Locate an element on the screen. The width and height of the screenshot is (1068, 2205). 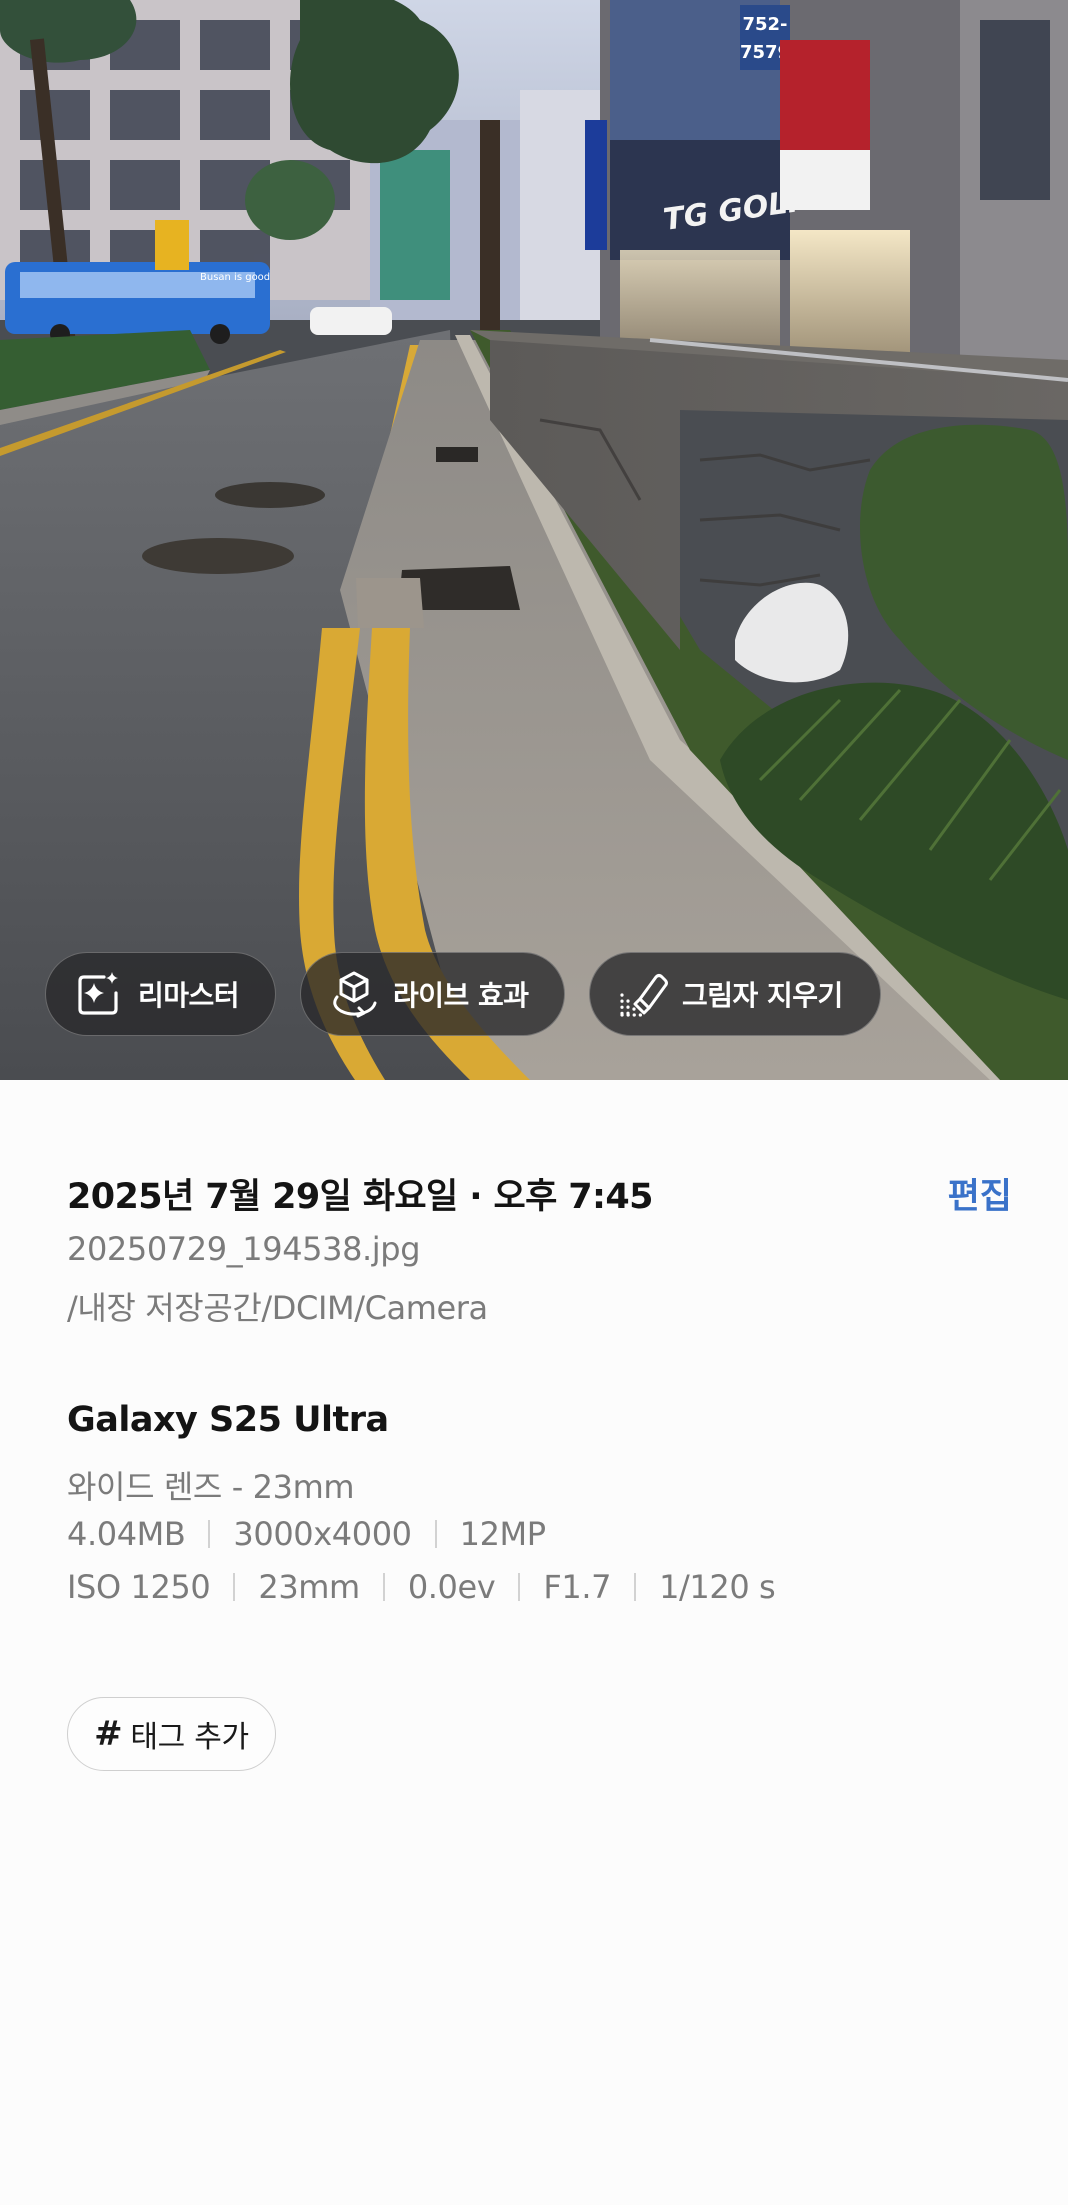
shadow-eraser-button: 그림자 지우기 is located at coordinates (735, 994).